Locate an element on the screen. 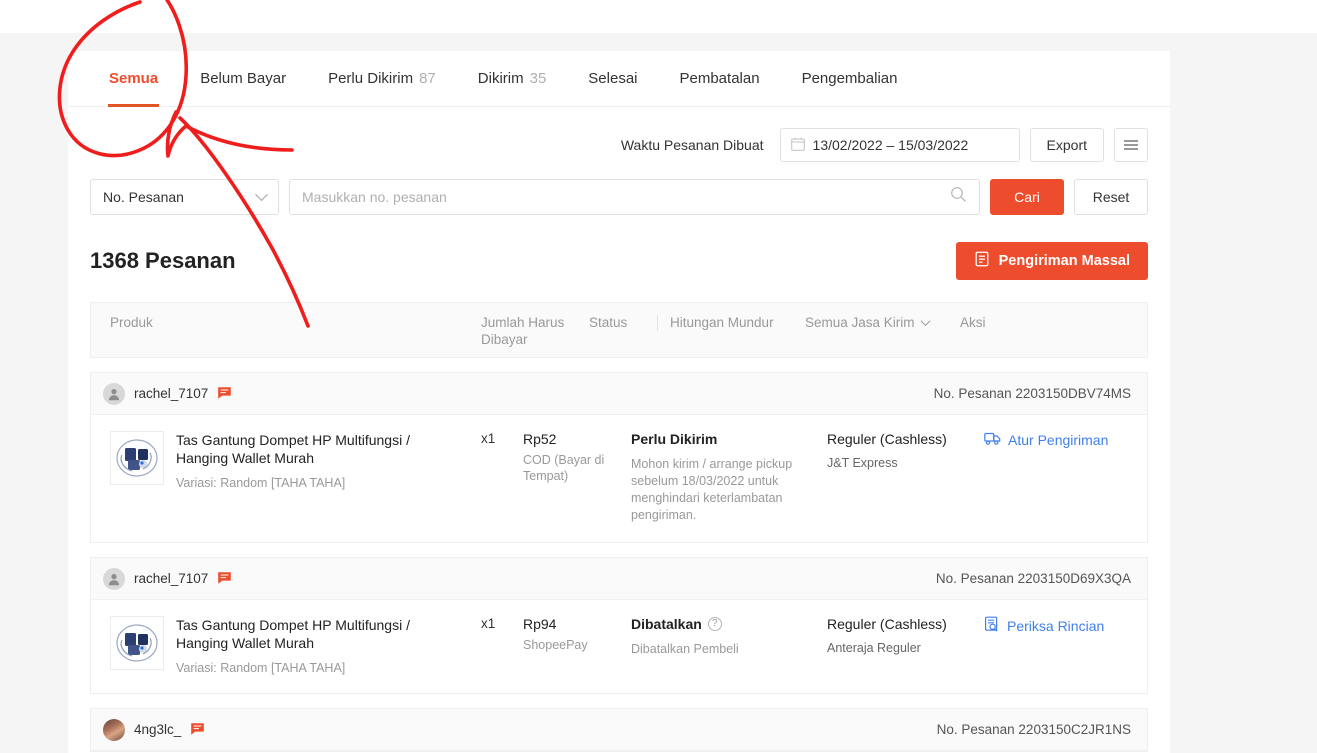  action-cell: Atur Pengiriman is located at coordinates (1065, 477).